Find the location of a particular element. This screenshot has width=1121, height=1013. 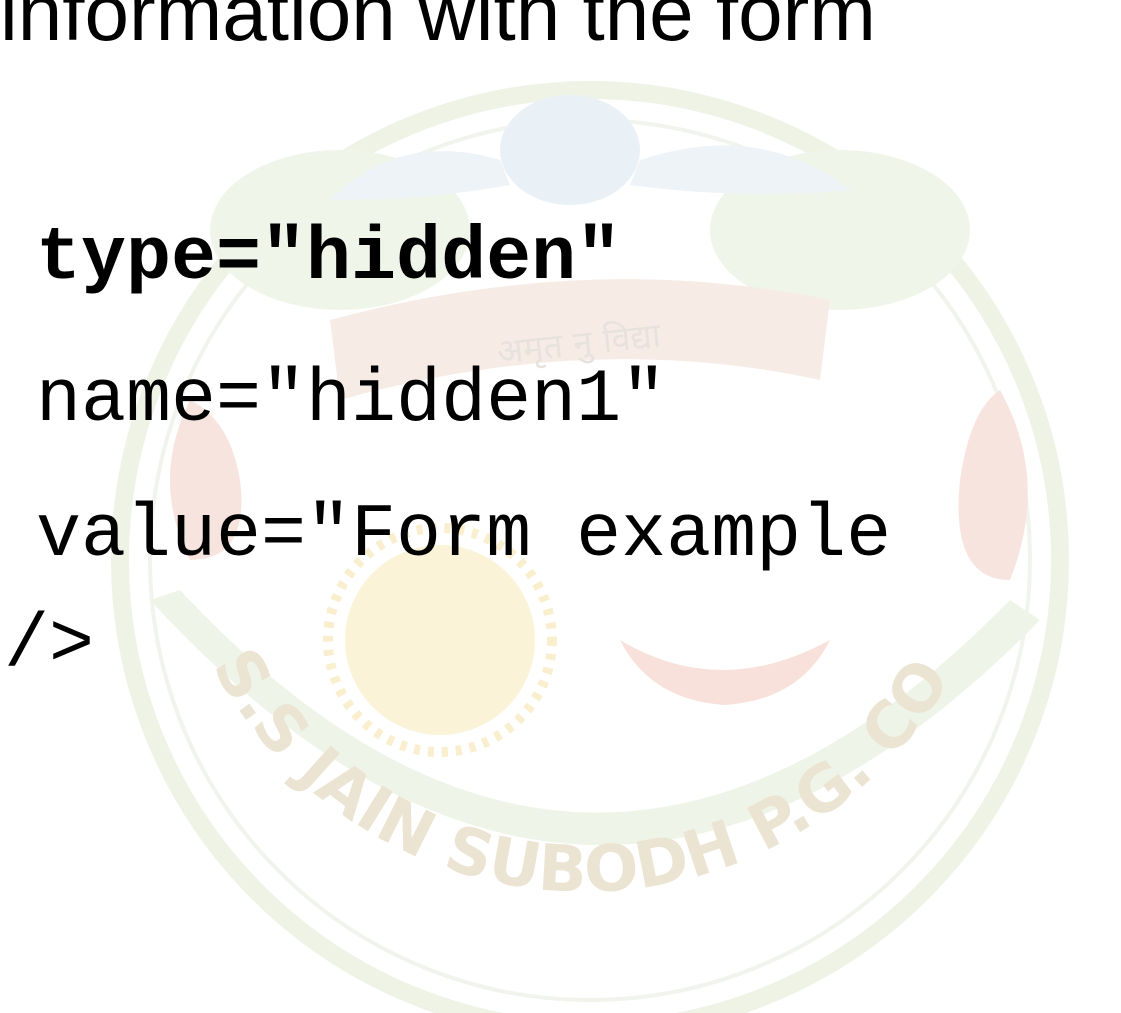

code-line-name: name="hidden1" is located at coordinates (351, 400).